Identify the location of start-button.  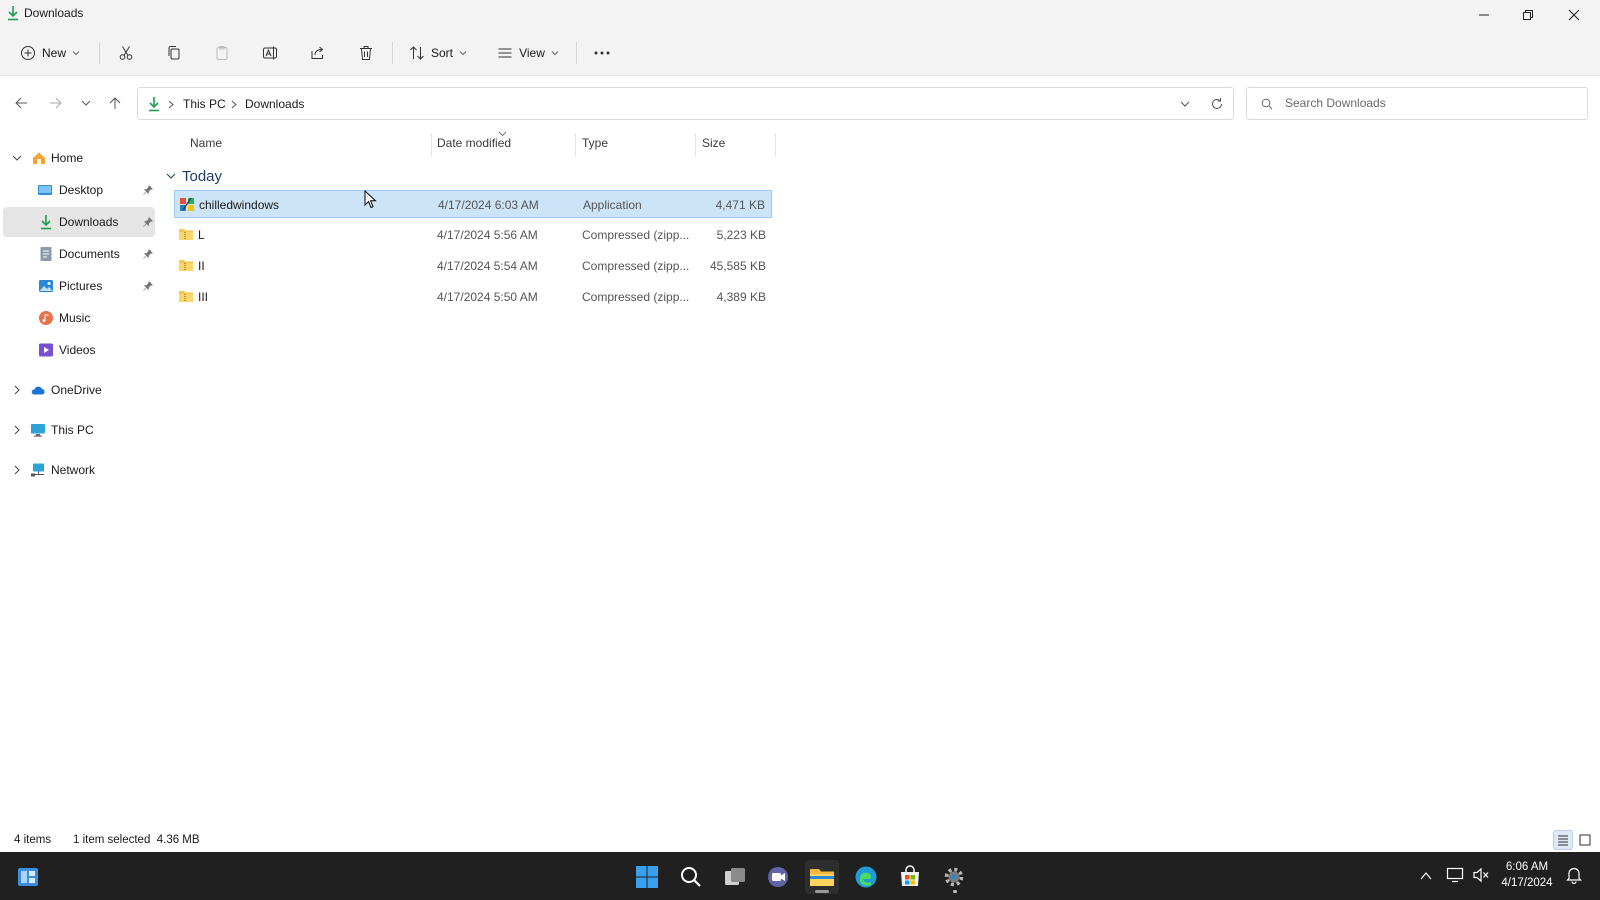
(647, 877).